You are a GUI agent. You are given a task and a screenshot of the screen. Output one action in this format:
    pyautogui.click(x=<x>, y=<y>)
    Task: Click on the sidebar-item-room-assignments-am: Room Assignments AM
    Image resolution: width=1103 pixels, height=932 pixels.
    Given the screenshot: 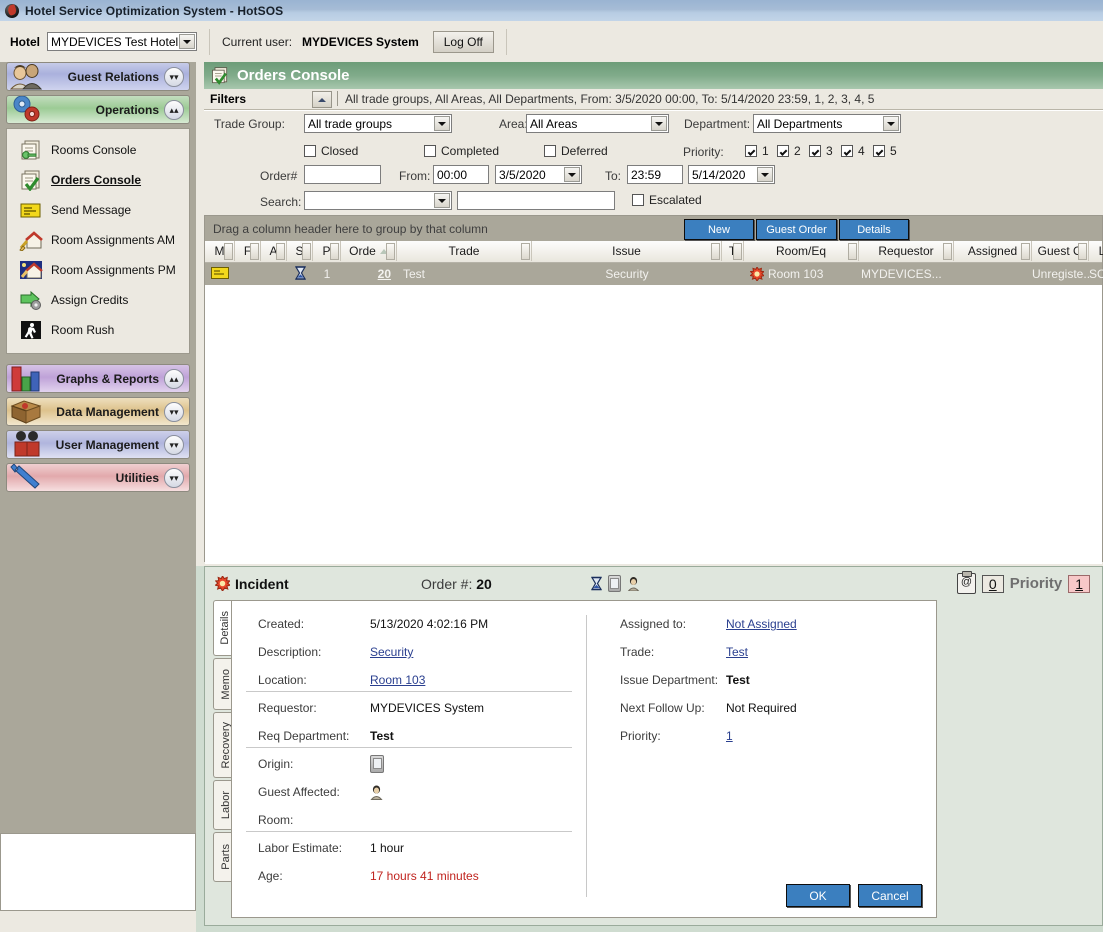 What is the action you would take?
    pyautogui.click(x=98, y=240)
    